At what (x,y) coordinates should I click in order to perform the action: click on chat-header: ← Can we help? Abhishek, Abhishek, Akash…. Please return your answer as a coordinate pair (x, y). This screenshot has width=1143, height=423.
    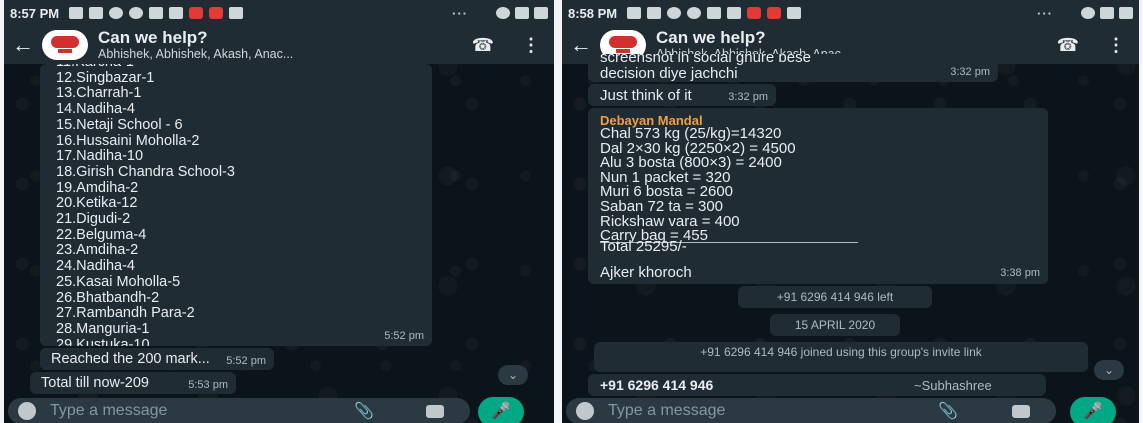
    Looking at the image, I should click on (279, 45).